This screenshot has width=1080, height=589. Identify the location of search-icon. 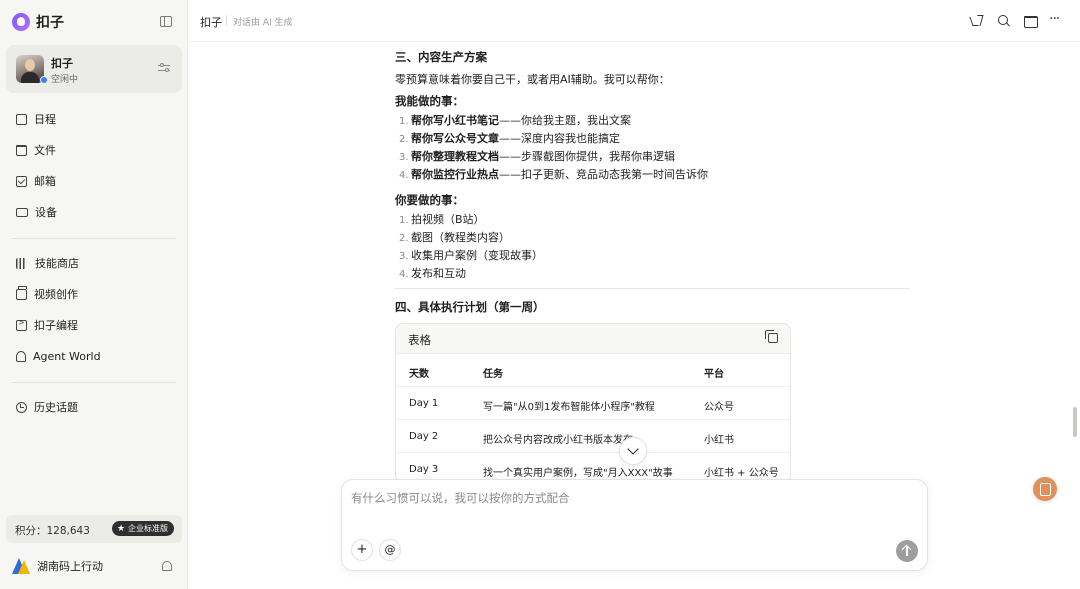
(1004, 21).